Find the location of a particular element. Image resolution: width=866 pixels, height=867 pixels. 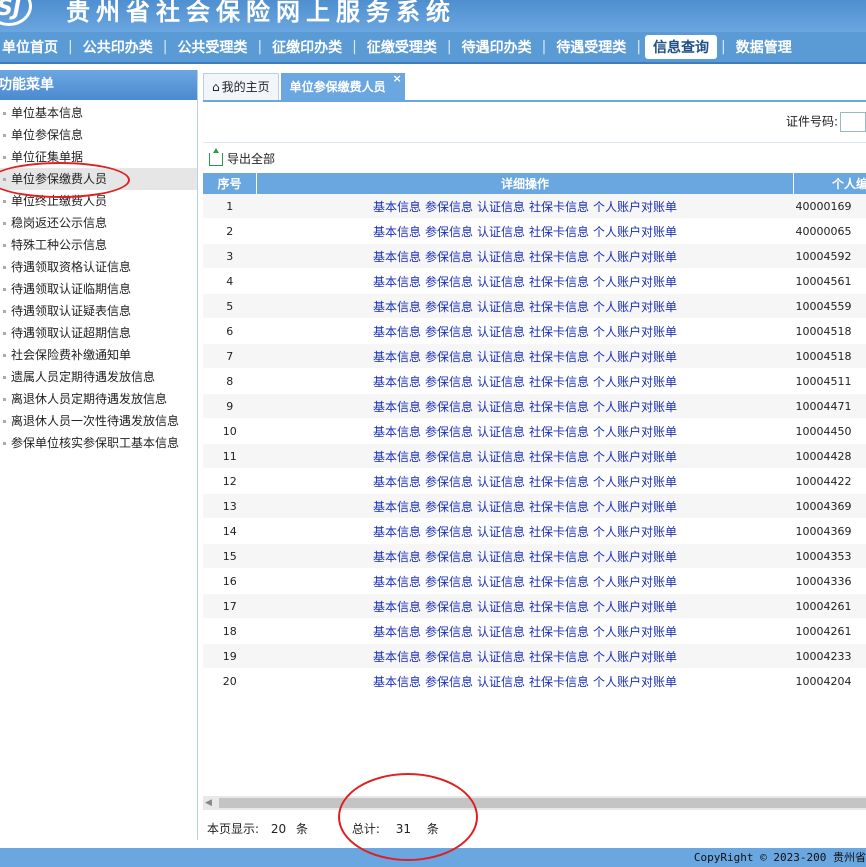

menu-item-0: 单位基本信息 is located at coordinates (98, 113).